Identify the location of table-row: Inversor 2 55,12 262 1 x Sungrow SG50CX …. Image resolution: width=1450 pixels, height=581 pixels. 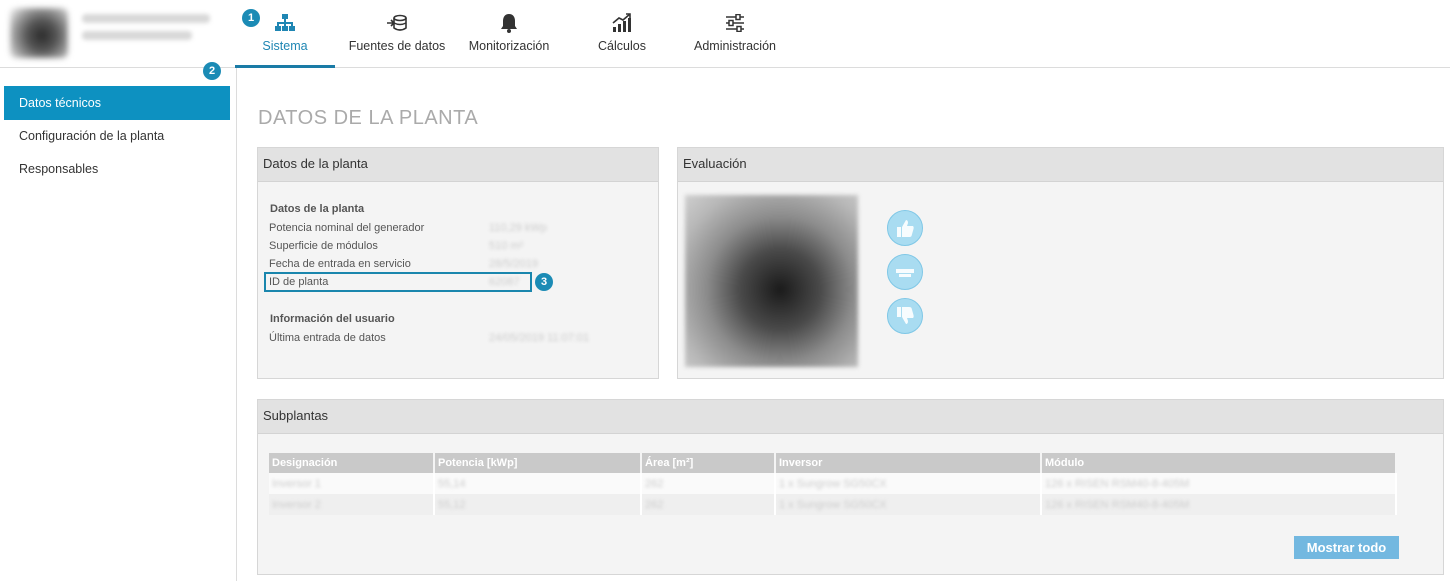
(833, 504).